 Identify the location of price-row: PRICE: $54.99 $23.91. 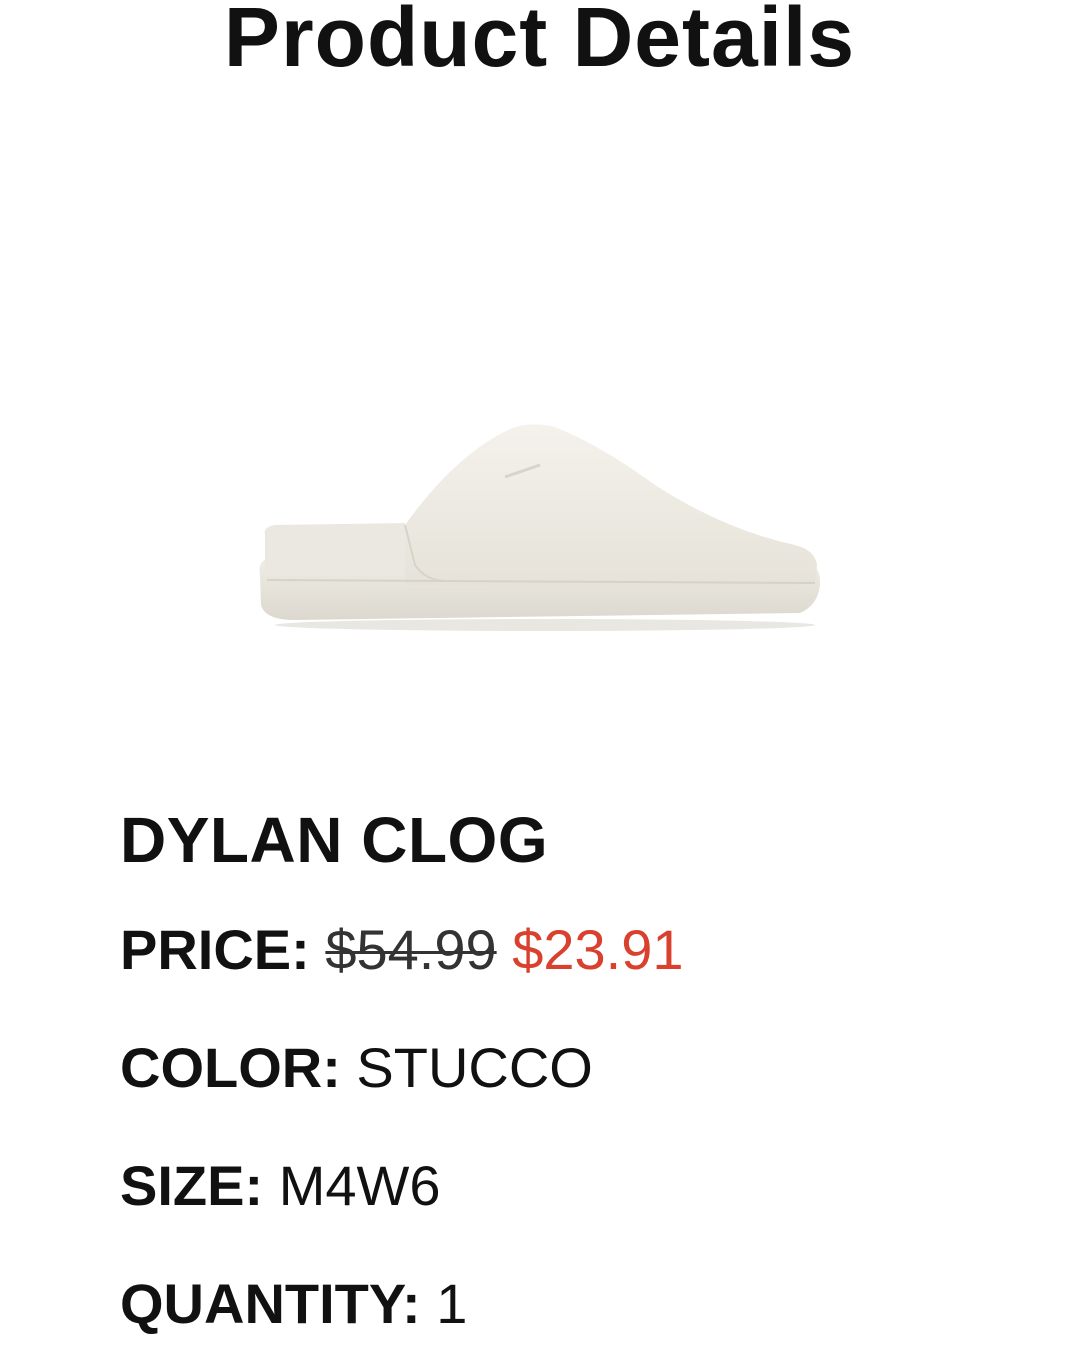
(570, 950).